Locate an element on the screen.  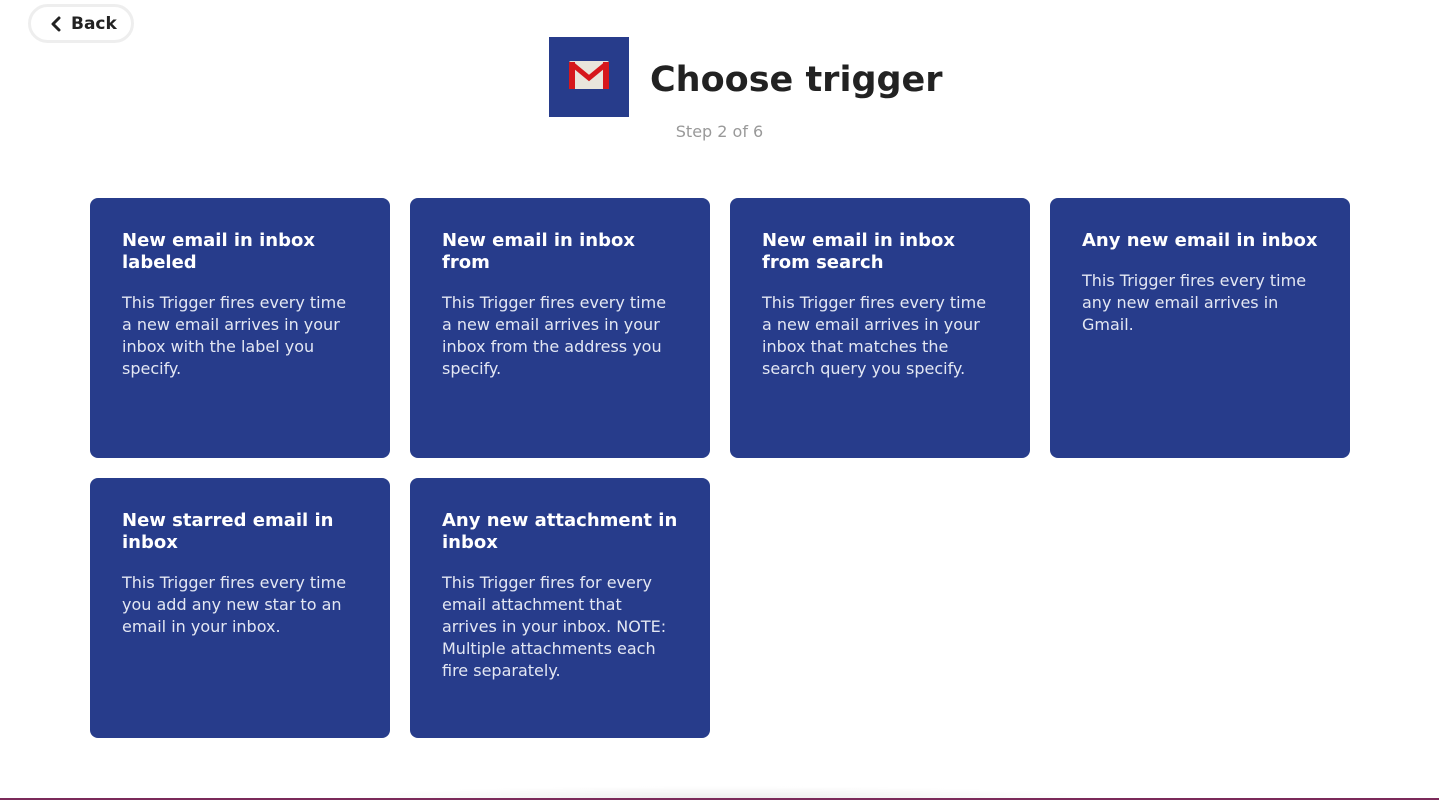
back-label: Back is located at coordinates (94, 23).